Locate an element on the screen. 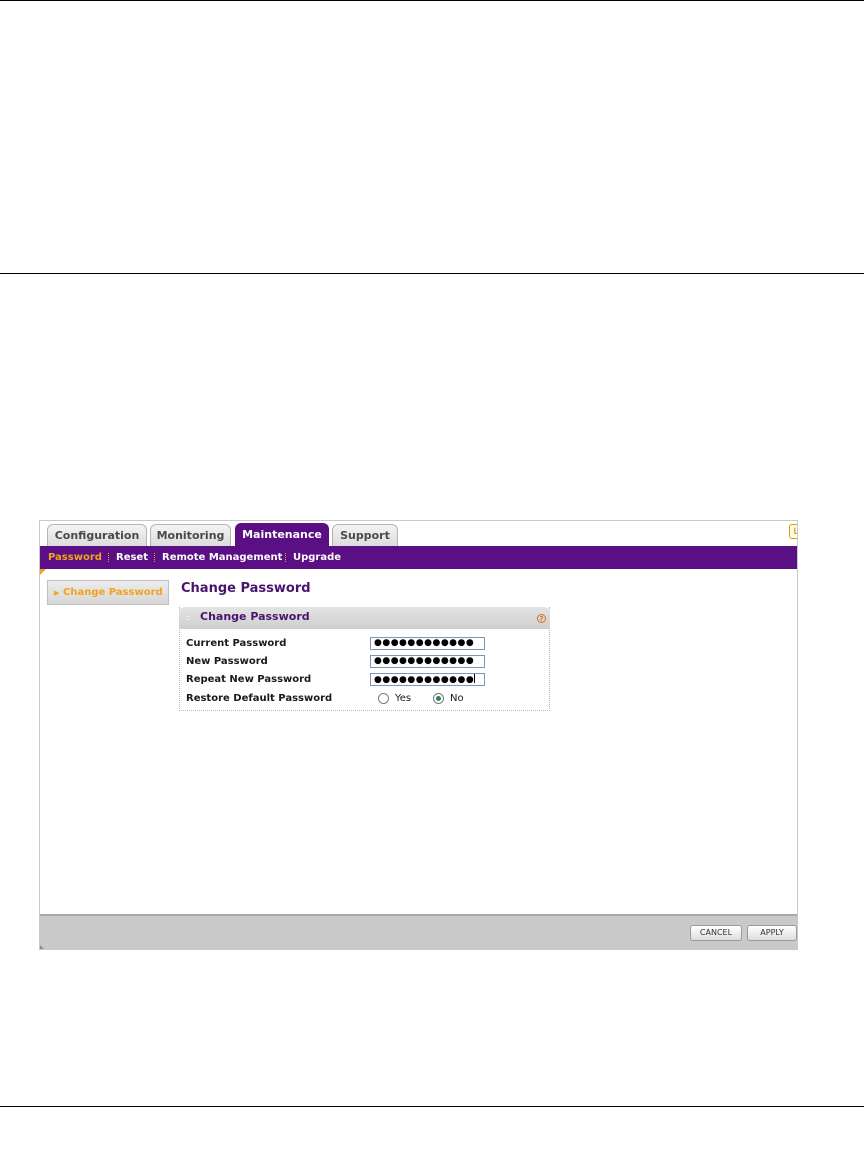 The height and width of the screenshot is (1170, 864). help-icon: ? is located at coordinates (541, 618).